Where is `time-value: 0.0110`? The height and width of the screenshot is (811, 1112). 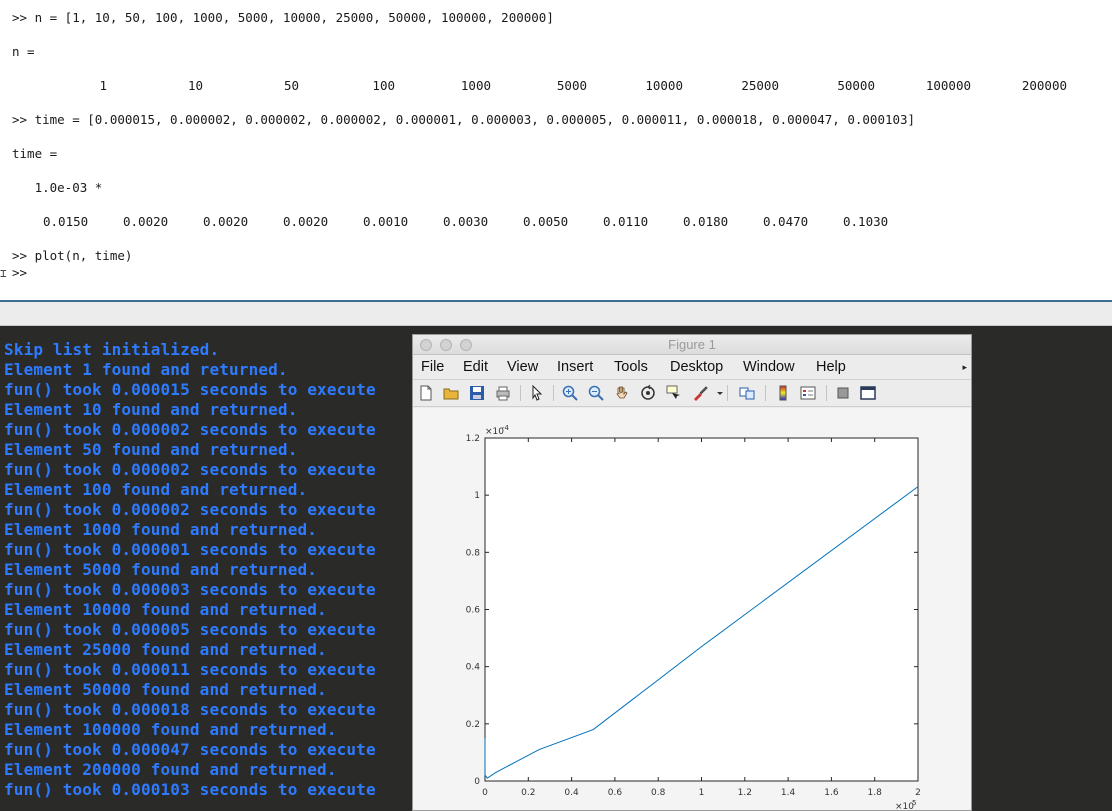
time-value: 0.0110 is located at coordinates (626, 221).